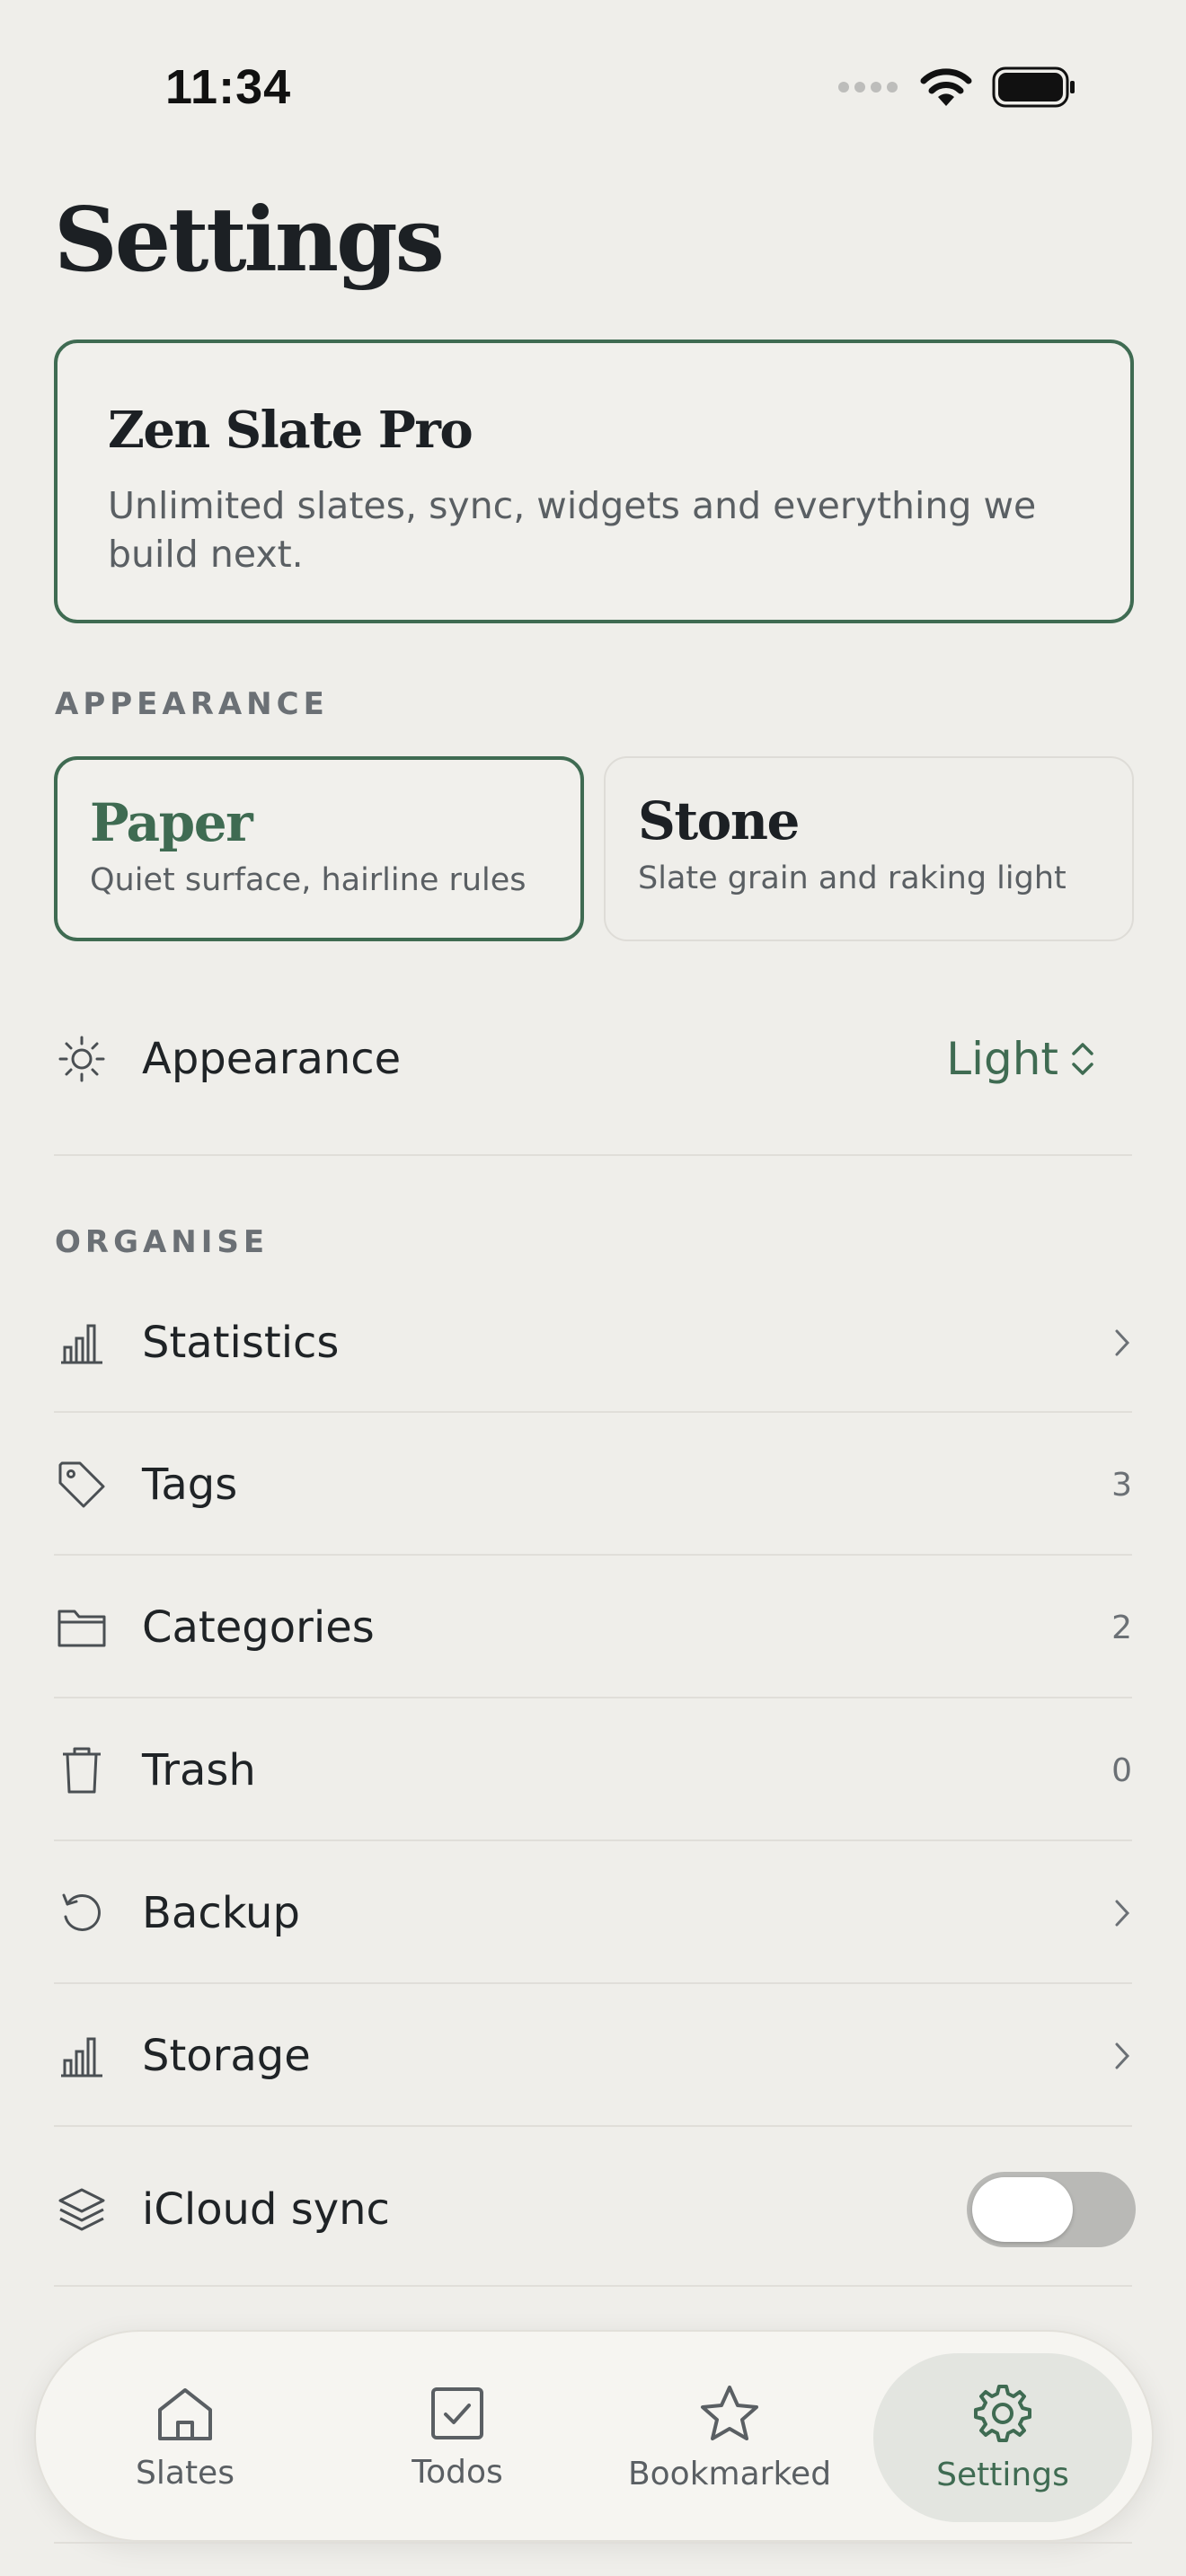 This screenshot has width=1186, height=2576. Describe the element at coordinates (82, 1627) in the screenshot. I see `folder-icon` at that location.